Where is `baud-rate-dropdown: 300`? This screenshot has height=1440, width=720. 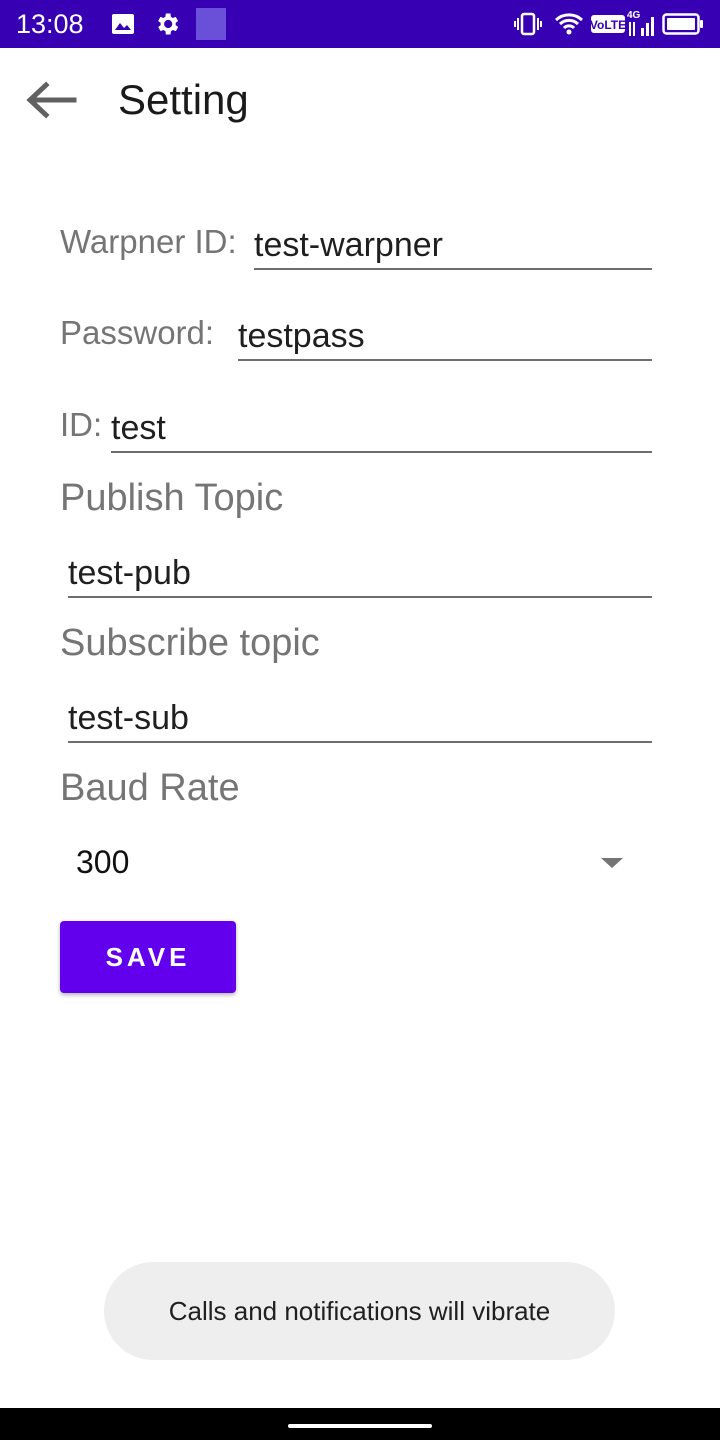
baud-rate-dropdown: 300 is located at coordinates (356, 862).